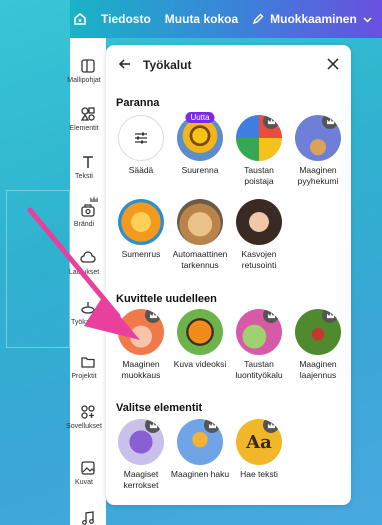 Image resolution: width=382 pixels, height=525 pixels. Describe the element at coordinates (259, 332) in the screenshot. I see `bottle-thumbnail` at that location.